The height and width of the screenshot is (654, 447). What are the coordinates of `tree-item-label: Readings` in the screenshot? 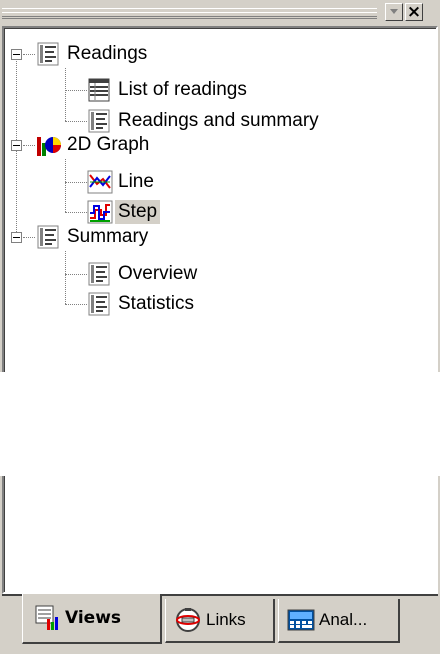 It's located at (107, 53).